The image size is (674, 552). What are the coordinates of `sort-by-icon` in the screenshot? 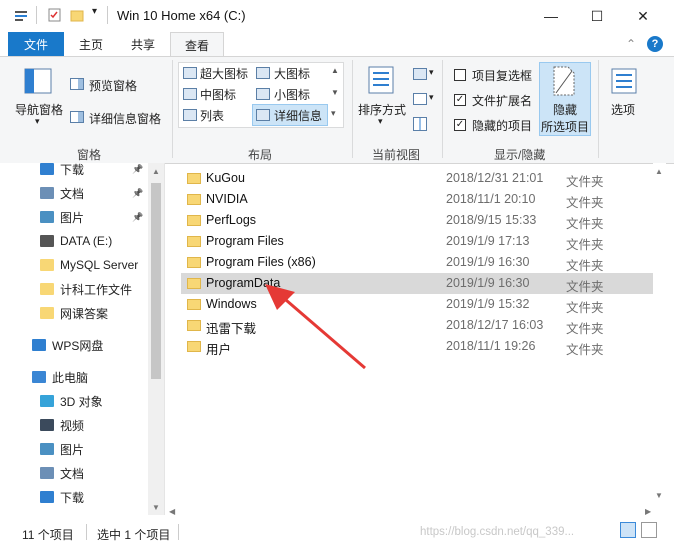 It's located at (381, 80).